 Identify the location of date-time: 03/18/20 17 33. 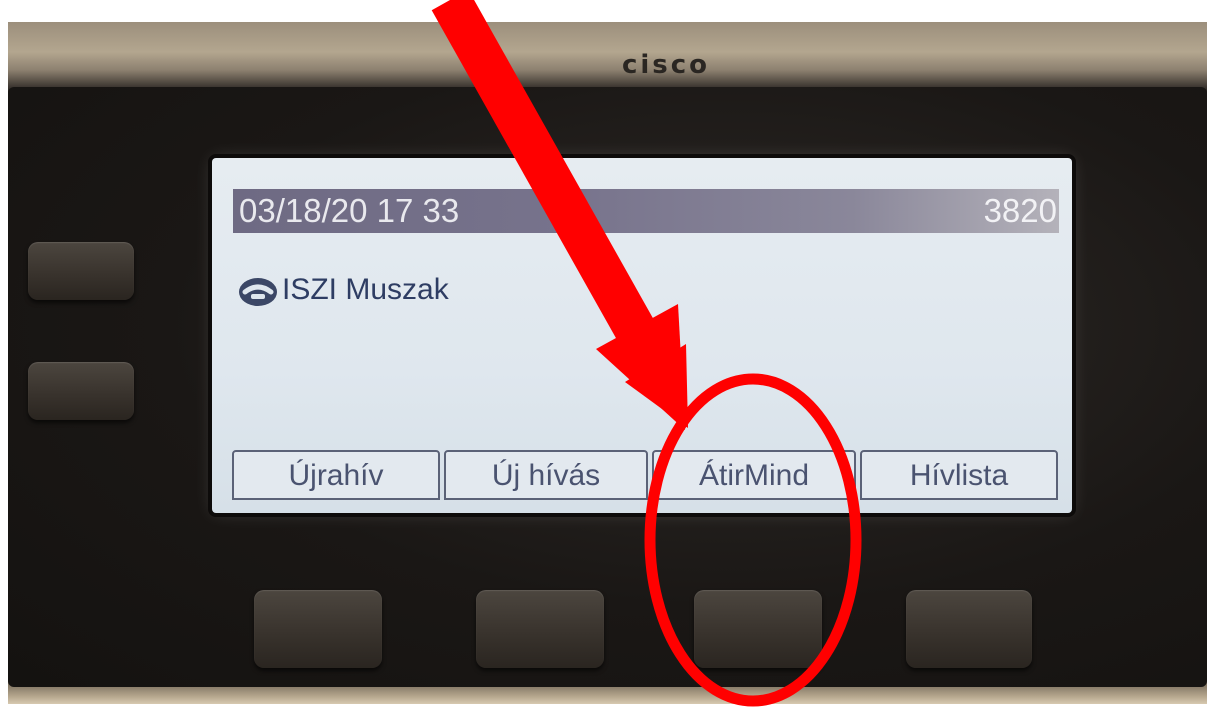
(349, 210).